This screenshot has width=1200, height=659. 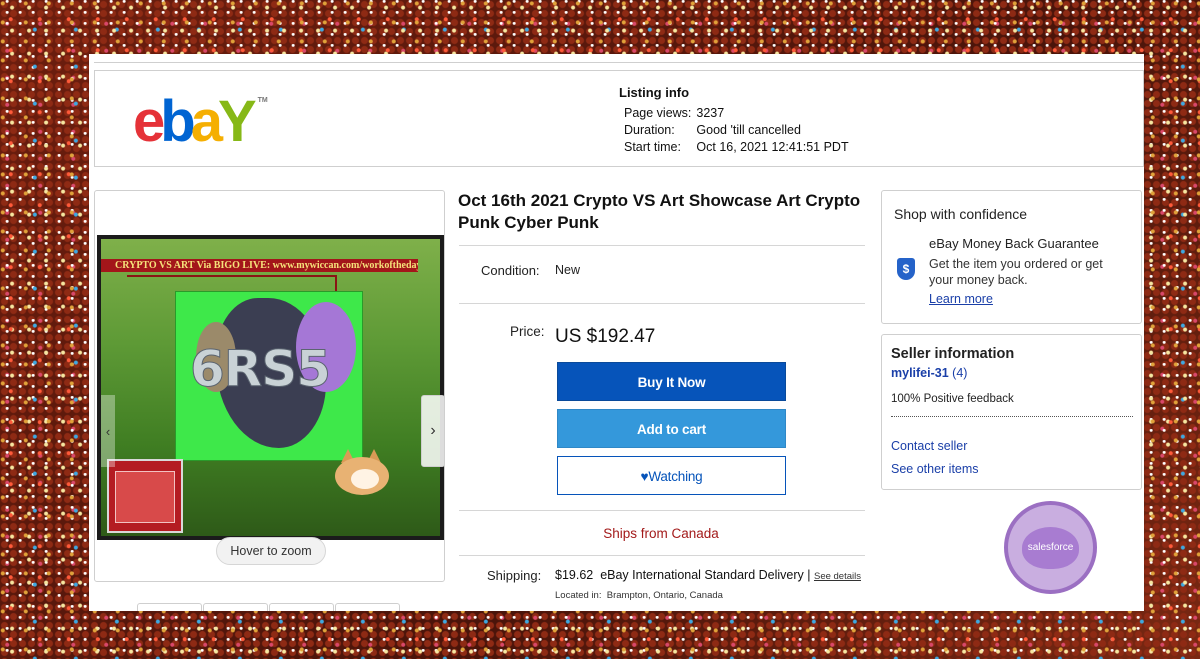 I want to click on located-in: Located in: Brampton, Ontario, Canada, so click(x=639, y=595).